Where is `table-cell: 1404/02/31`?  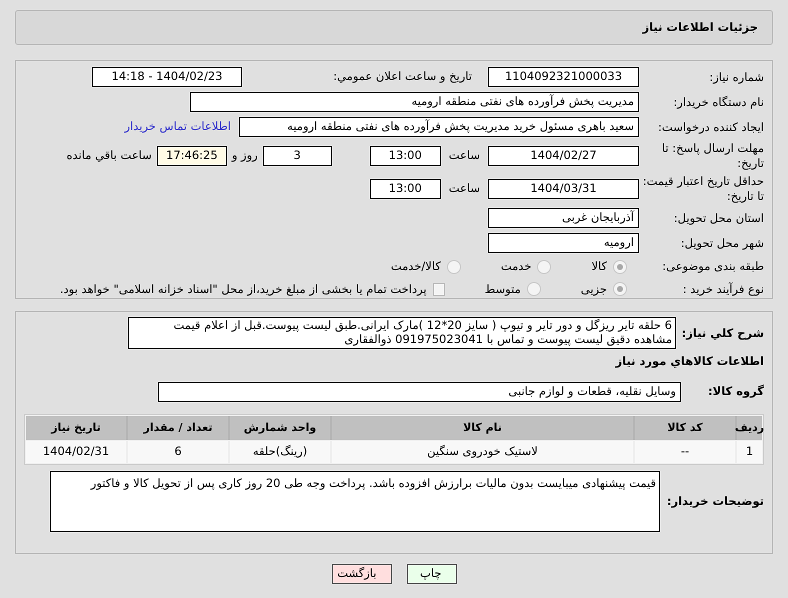 table-cell: 1404/02/31 is located at coordinates (76, 452).